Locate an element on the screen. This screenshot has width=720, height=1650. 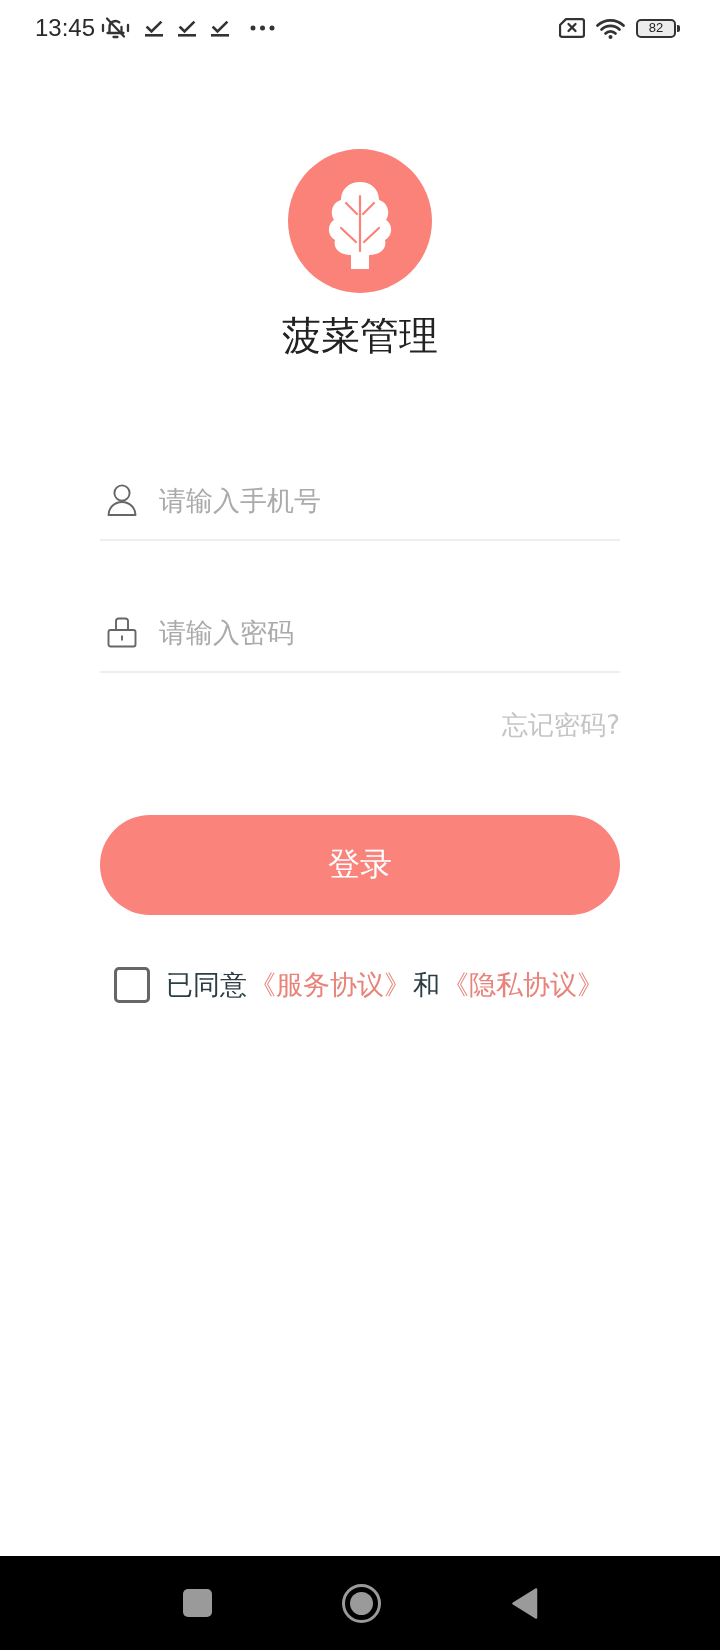
triangle-icon is located at coordinates (524, 1603).